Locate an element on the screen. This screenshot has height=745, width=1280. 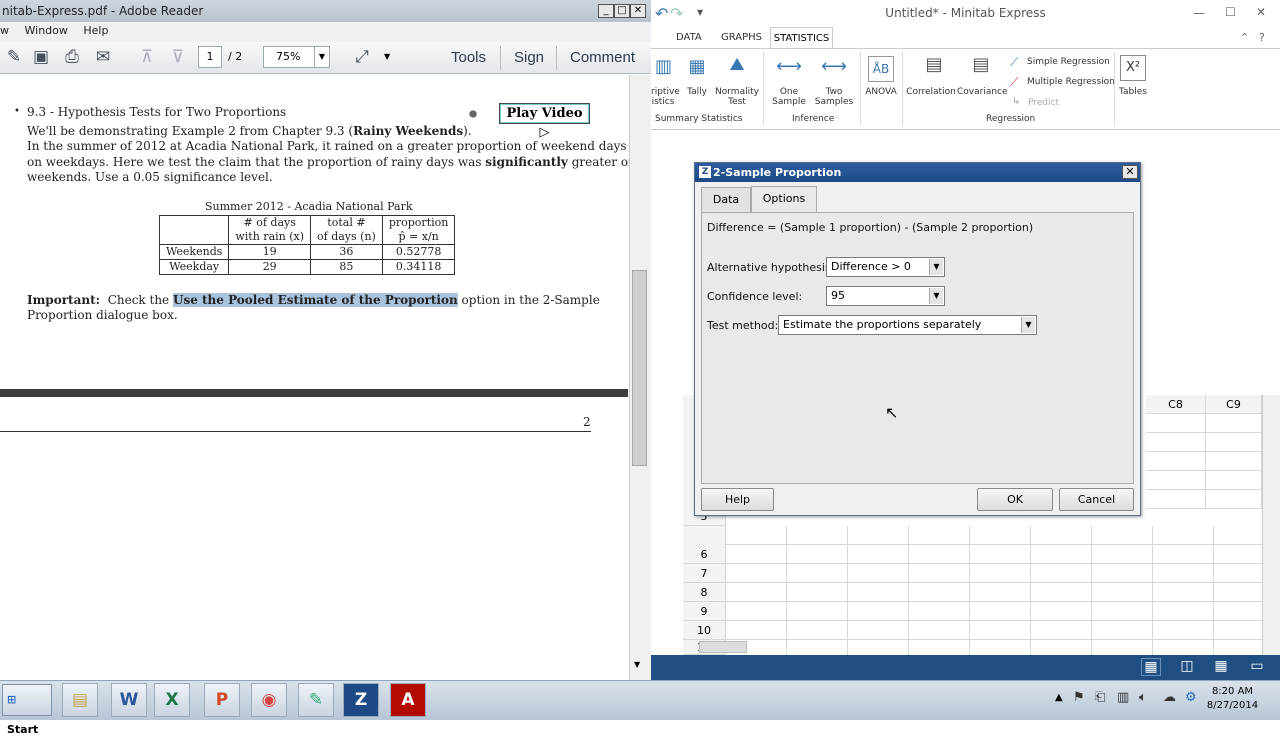
fit-page-icon: ⤢ is located at coordinates (362, 57).